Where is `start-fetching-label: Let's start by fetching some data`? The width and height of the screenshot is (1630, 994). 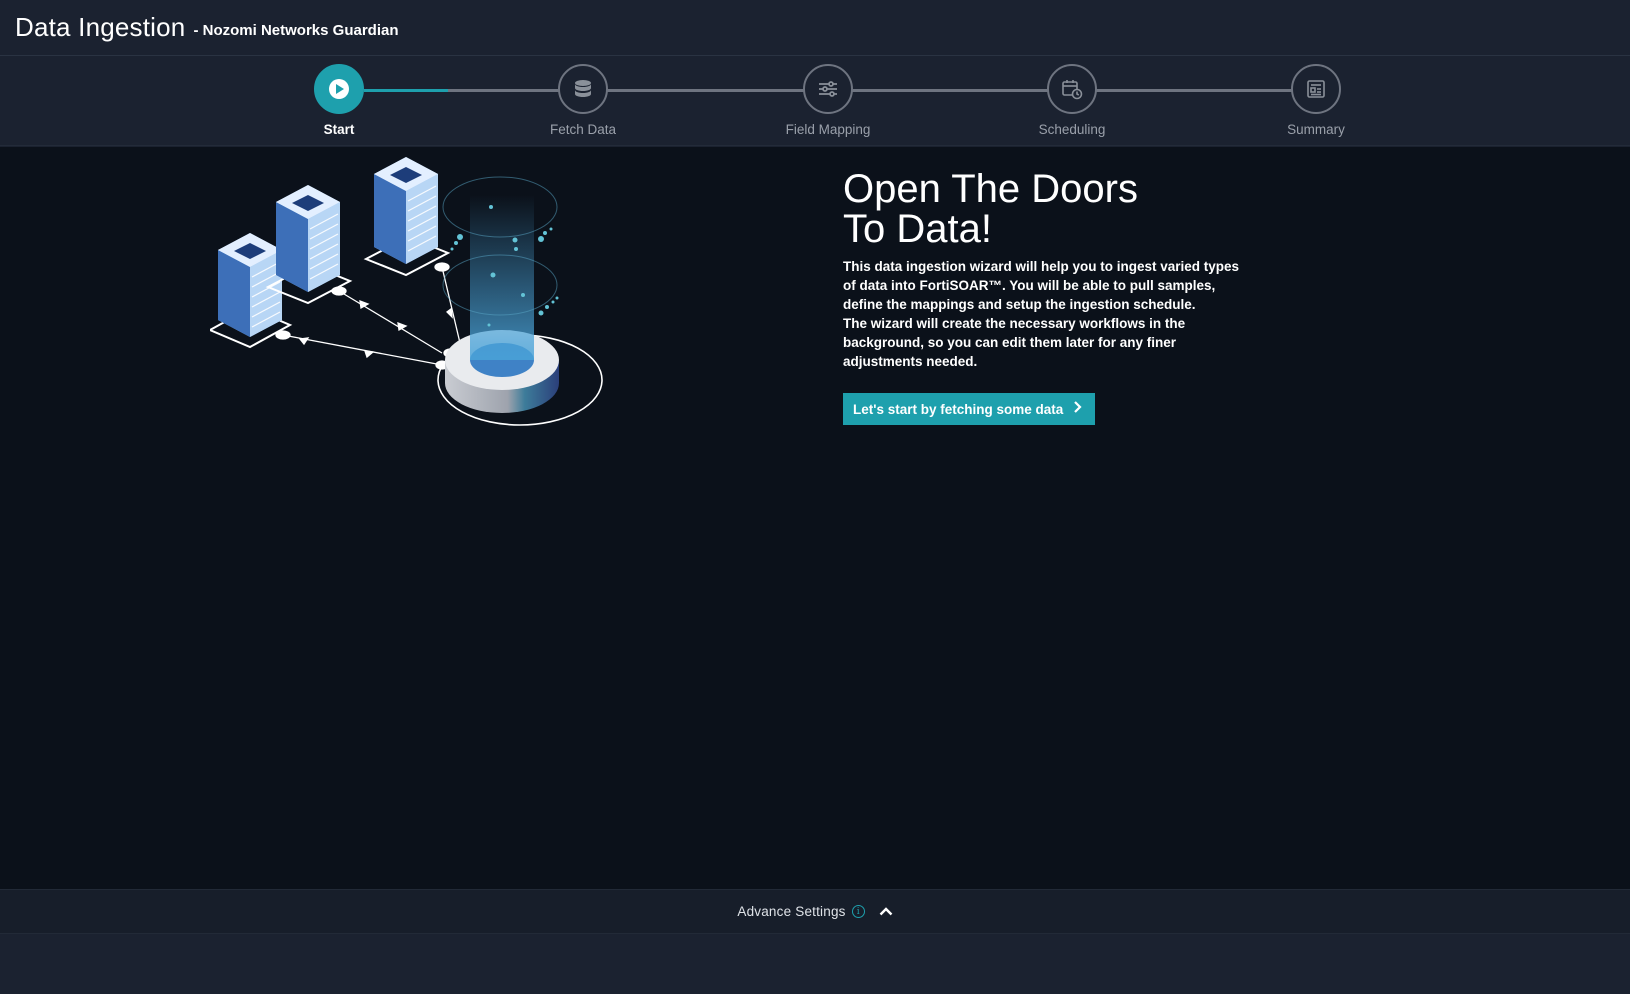
start-fetching-label: Let's start by fetching some data is located at coordinates (958, 409).